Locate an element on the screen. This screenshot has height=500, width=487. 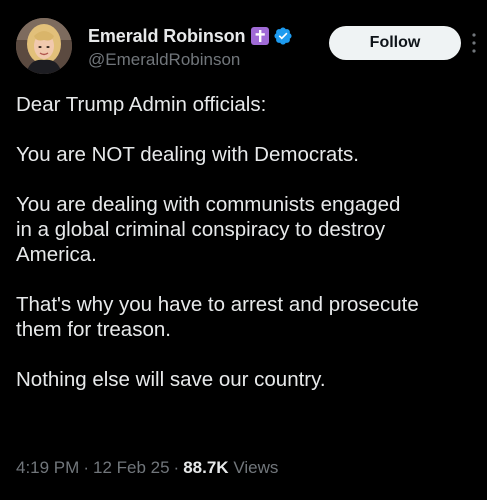
display-name-row: Emerald Robinson is located at coordinates (190, 36).